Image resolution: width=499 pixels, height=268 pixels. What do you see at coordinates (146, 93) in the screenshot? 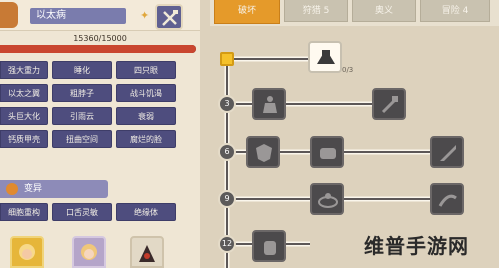
I see `skill-cell: 战斗饥渴` at bounding box center [146, 93].